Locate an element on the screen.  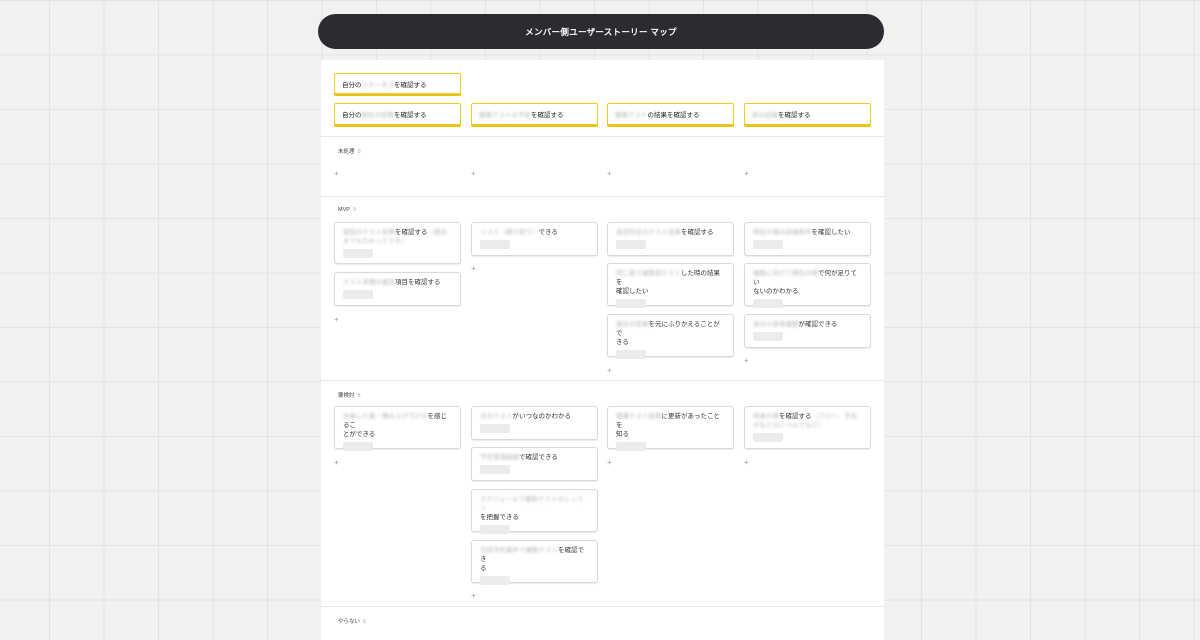
blurred-text: 予定管理画面 is located at coordinates (499, 457).